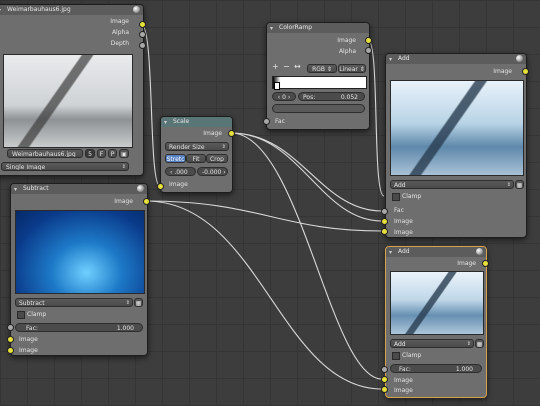 The height and width of the screenshot is (406, 540). What do you see at coordinates (180, 171) in the screenshot?
I see `x-offset-field: ‹ .000` at bounding box center [180, 171].